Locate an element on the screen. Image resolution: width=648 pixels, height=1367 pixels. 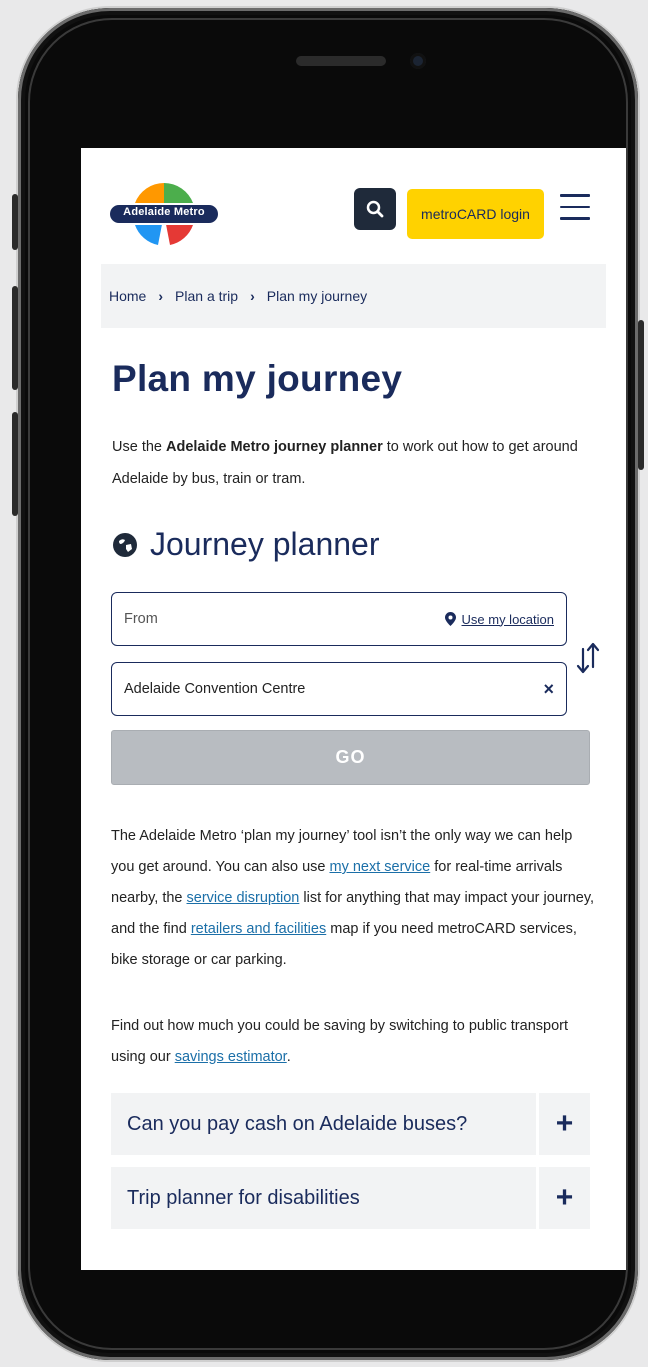
to-field: × is located at coordinates (339, 689).